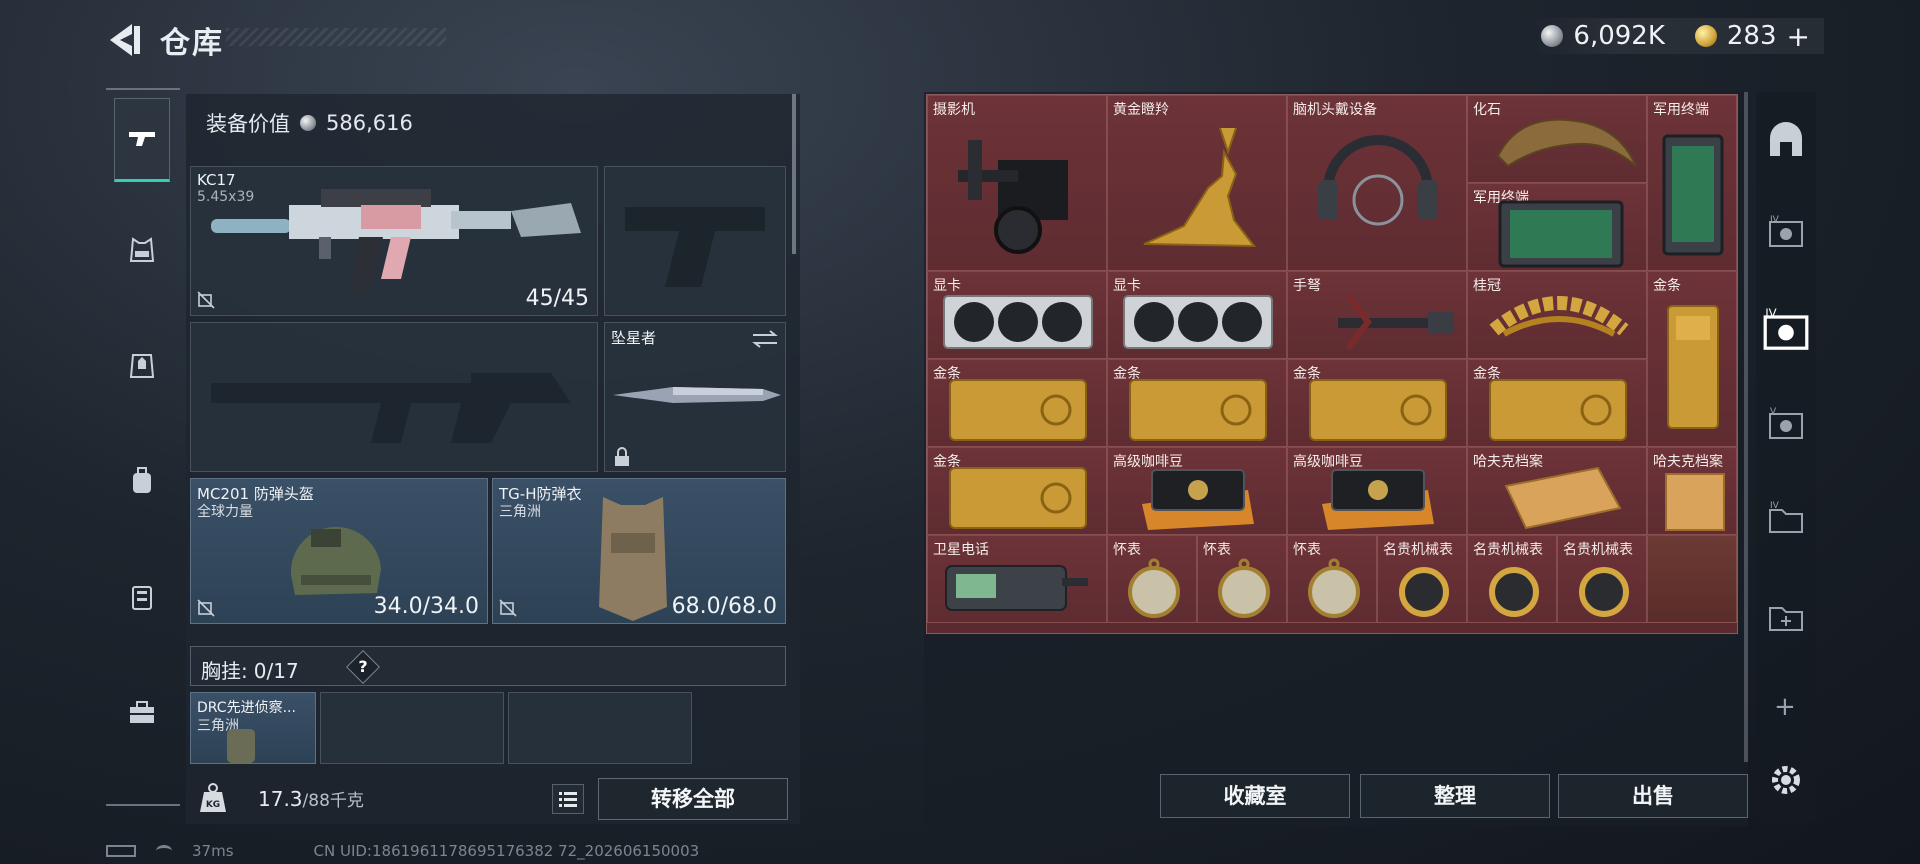 The image size is (1920, 864). Describe the element at coordinates (1785, 707) in the screenshot. I see `add-storage-button: +` at that location.